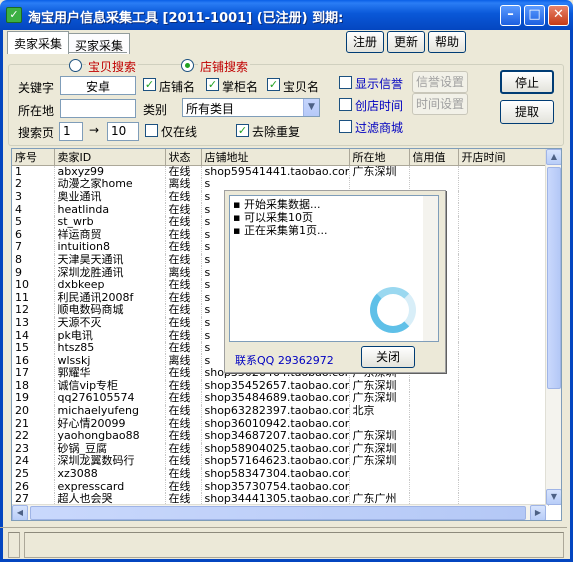  I want to click on stop-button: 停止, so click(527, 82).